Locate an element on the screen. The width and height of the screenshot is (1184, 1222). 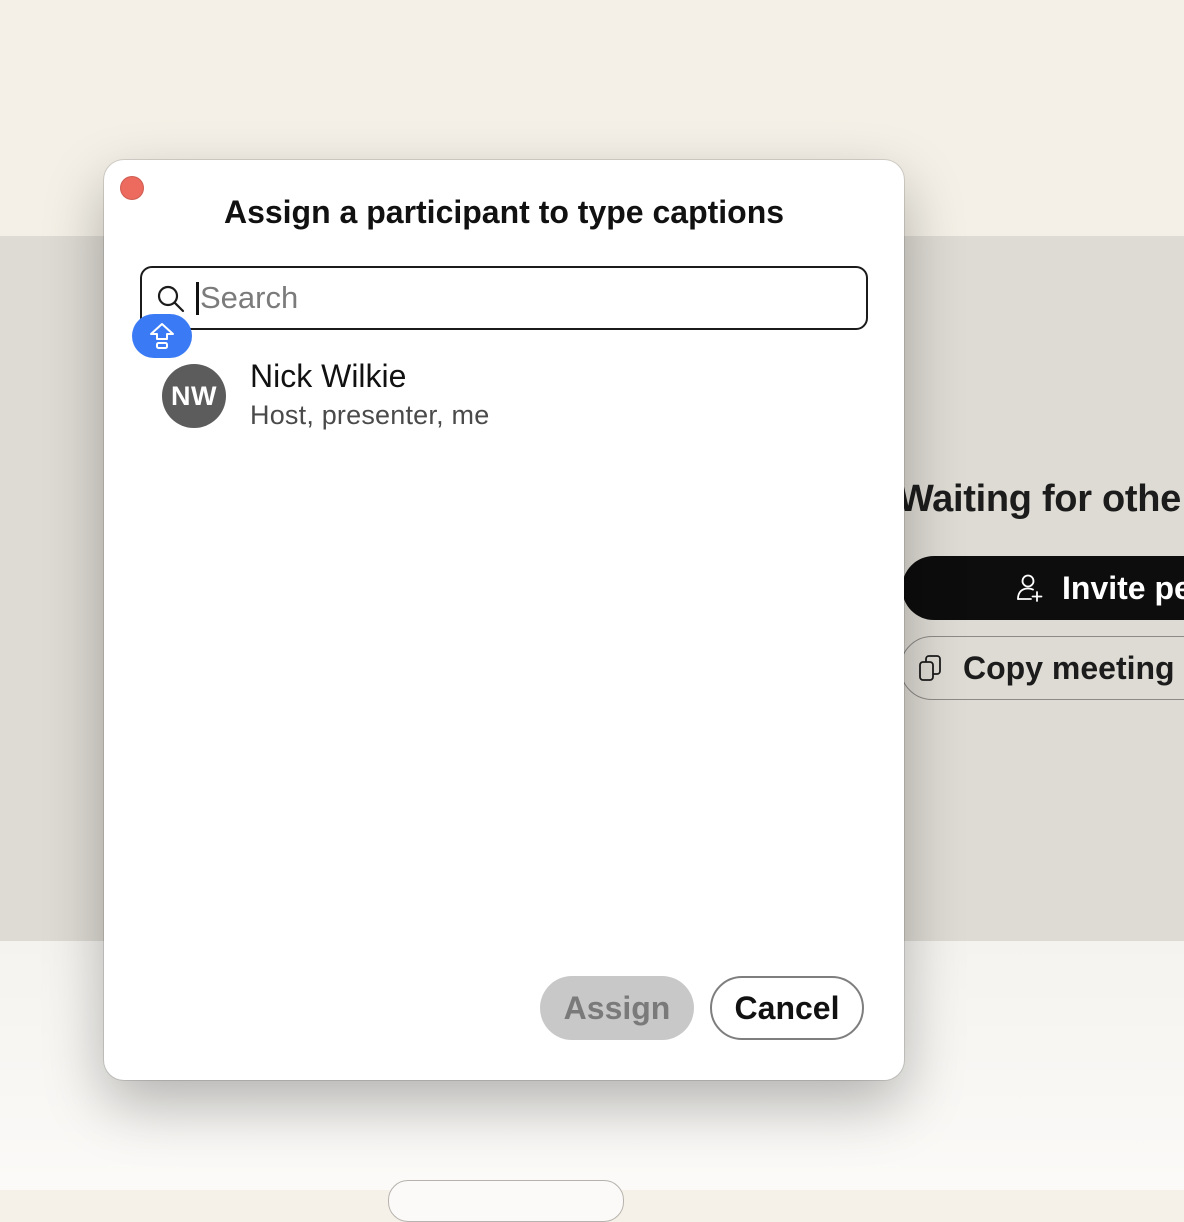
participant-list-item: NW Nick Wilkie Host, presenter, me is located at coordinates (504, 381).